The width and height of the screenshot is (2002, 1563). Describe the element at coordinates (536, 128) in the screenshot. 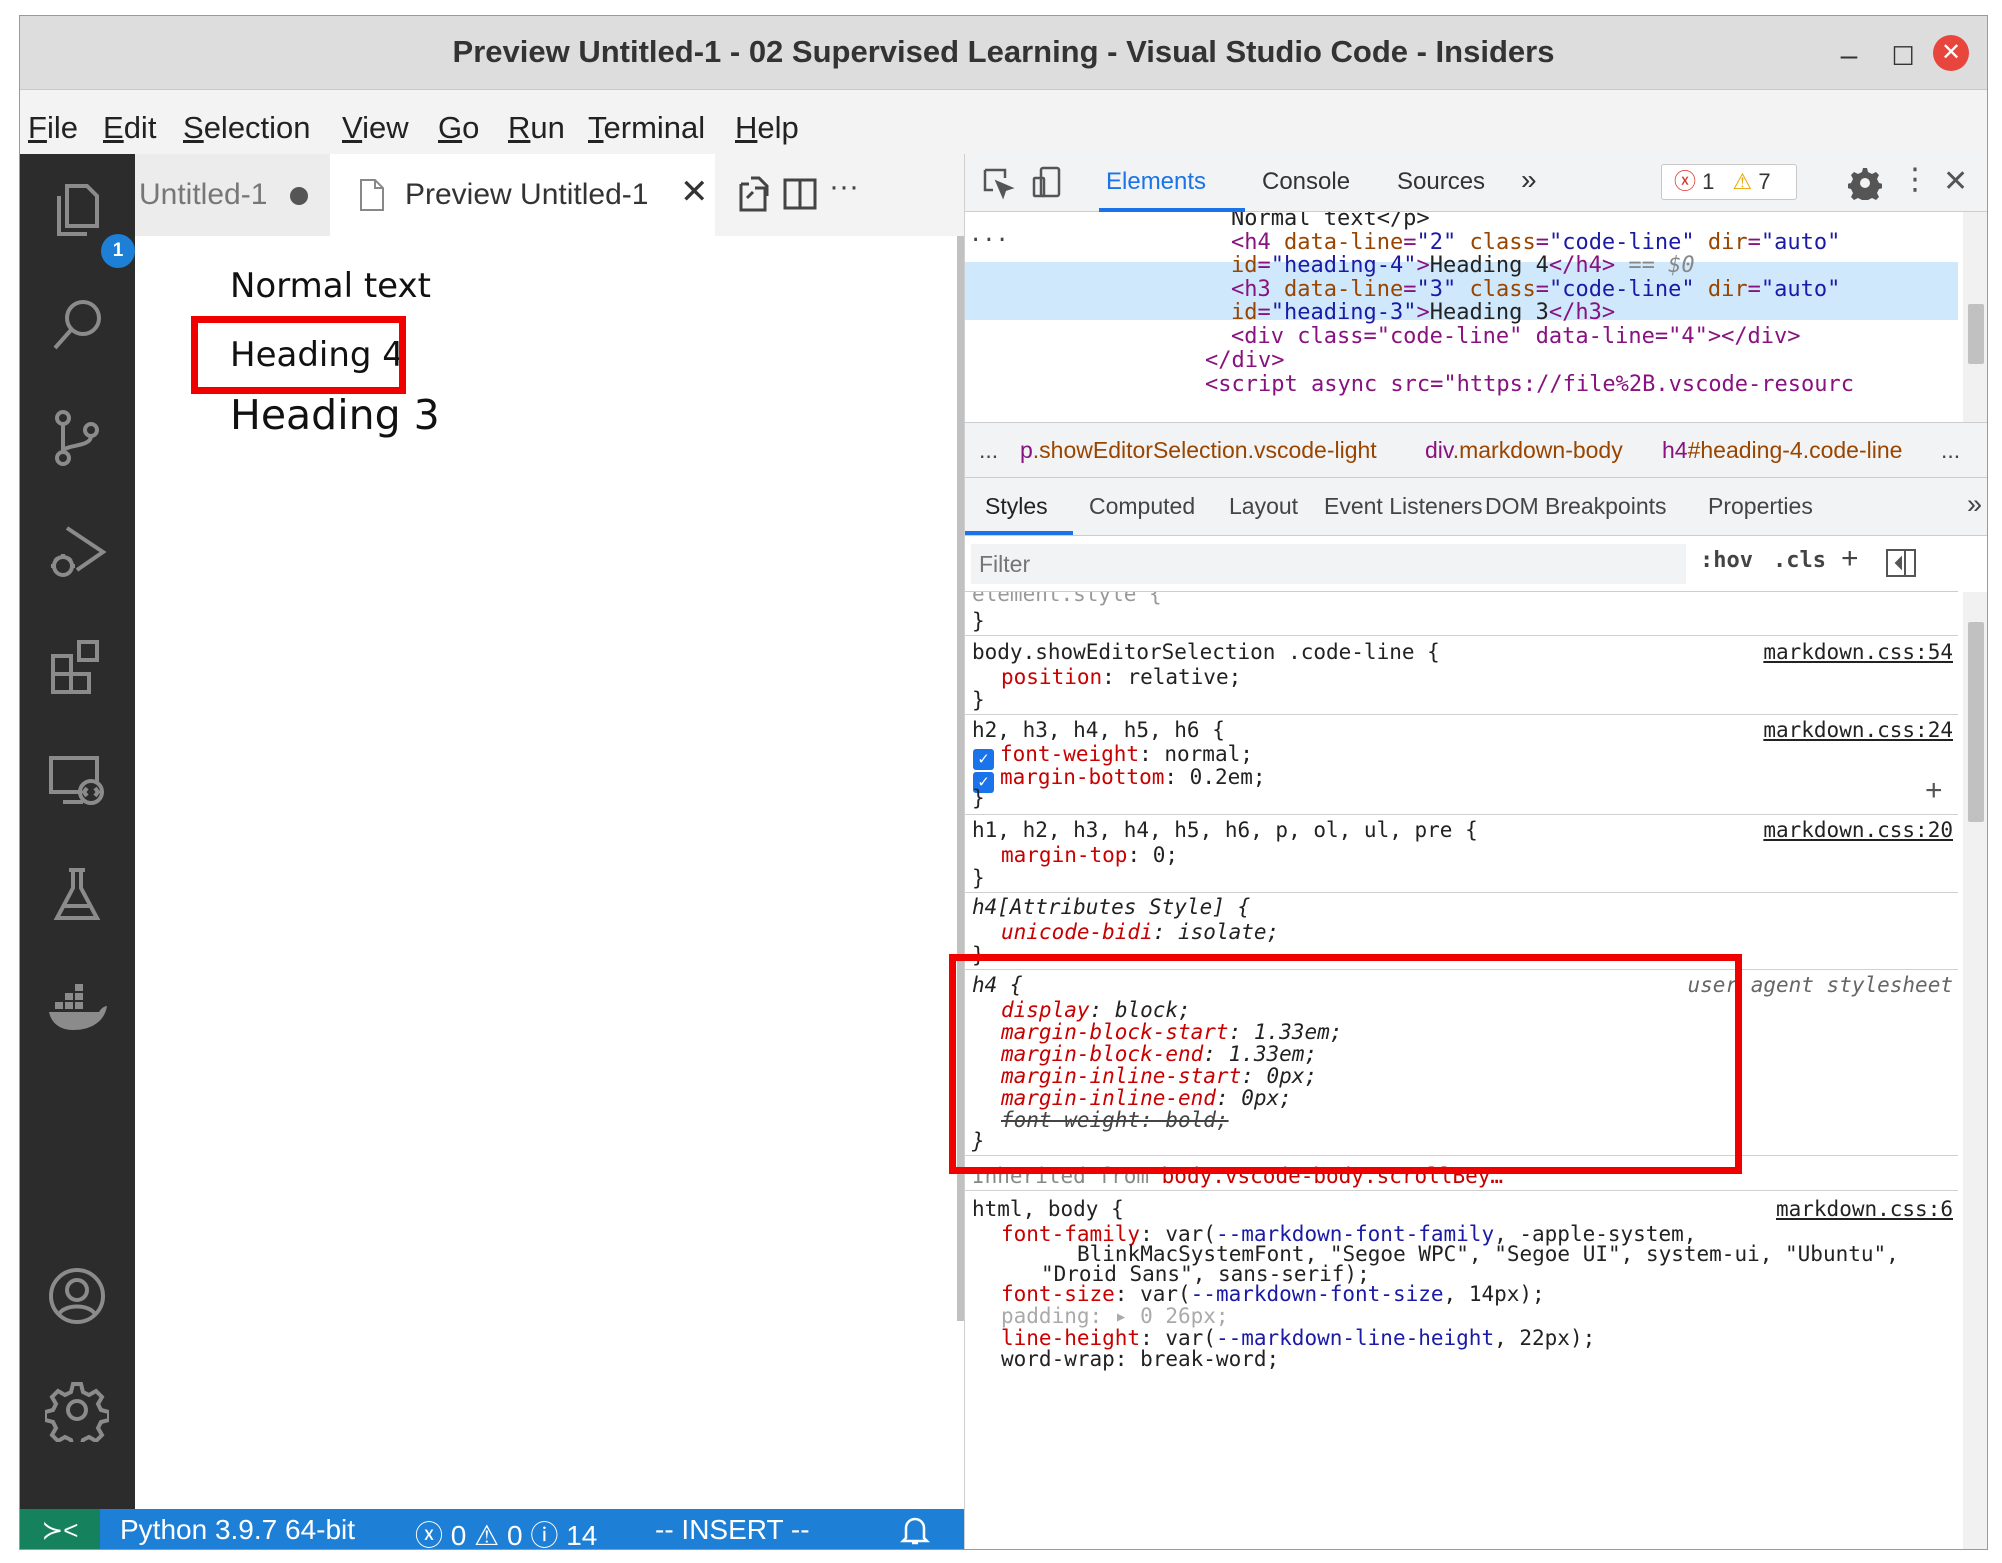

I see `menu-run: Run` at that location.